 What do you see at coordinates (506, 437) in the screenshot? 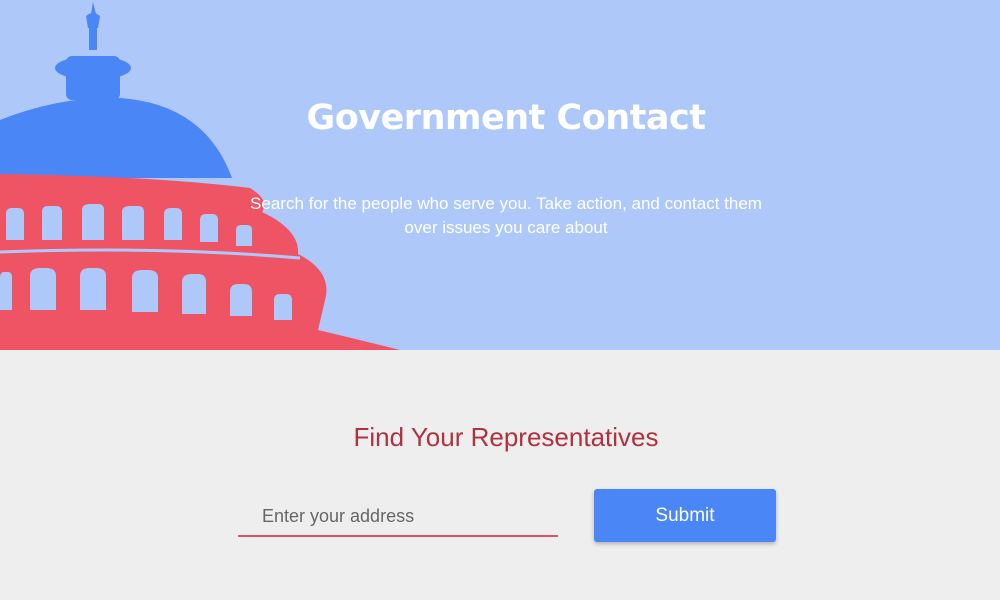
I see `section-heading: Find Your Representatives` at bounding box center [506, 437].